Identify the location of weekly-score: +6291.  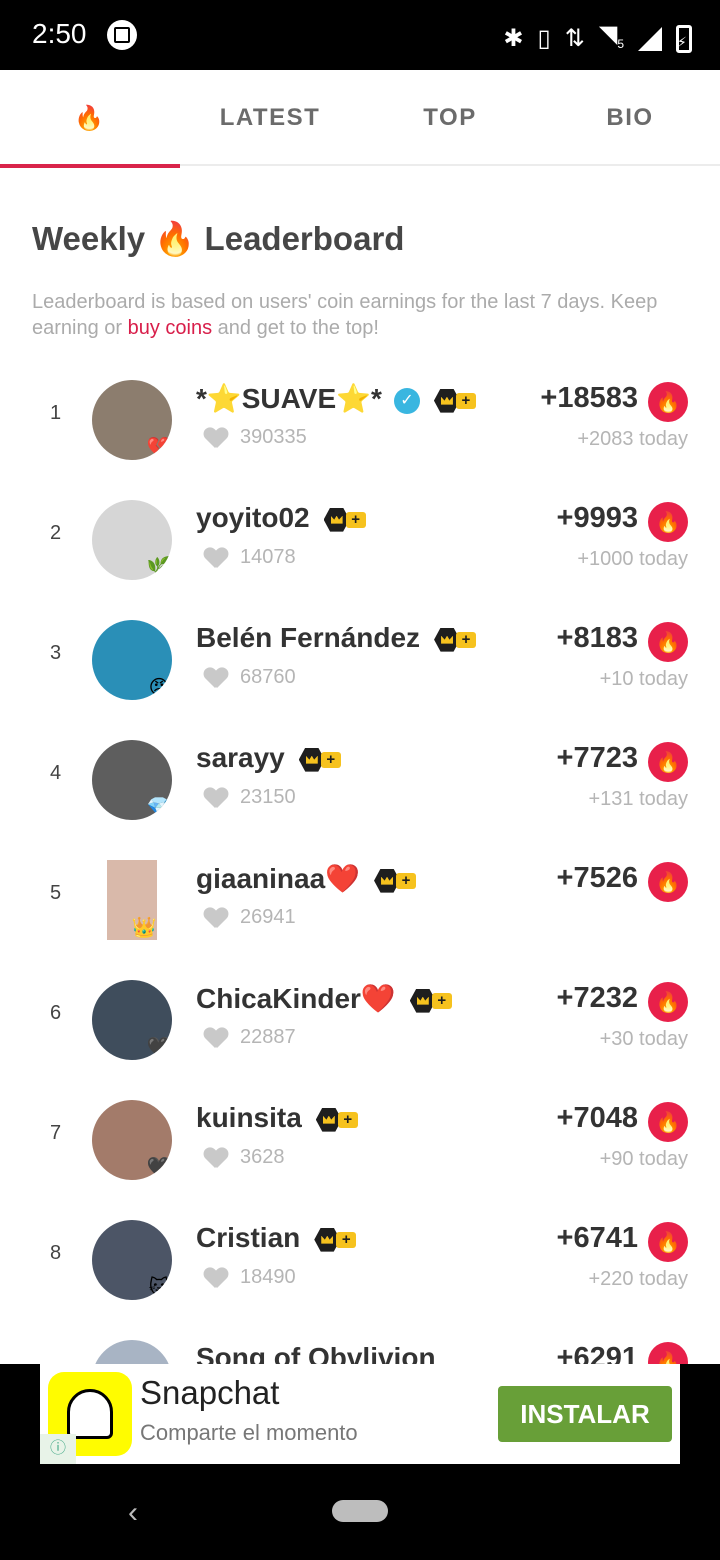
(597, 1353).